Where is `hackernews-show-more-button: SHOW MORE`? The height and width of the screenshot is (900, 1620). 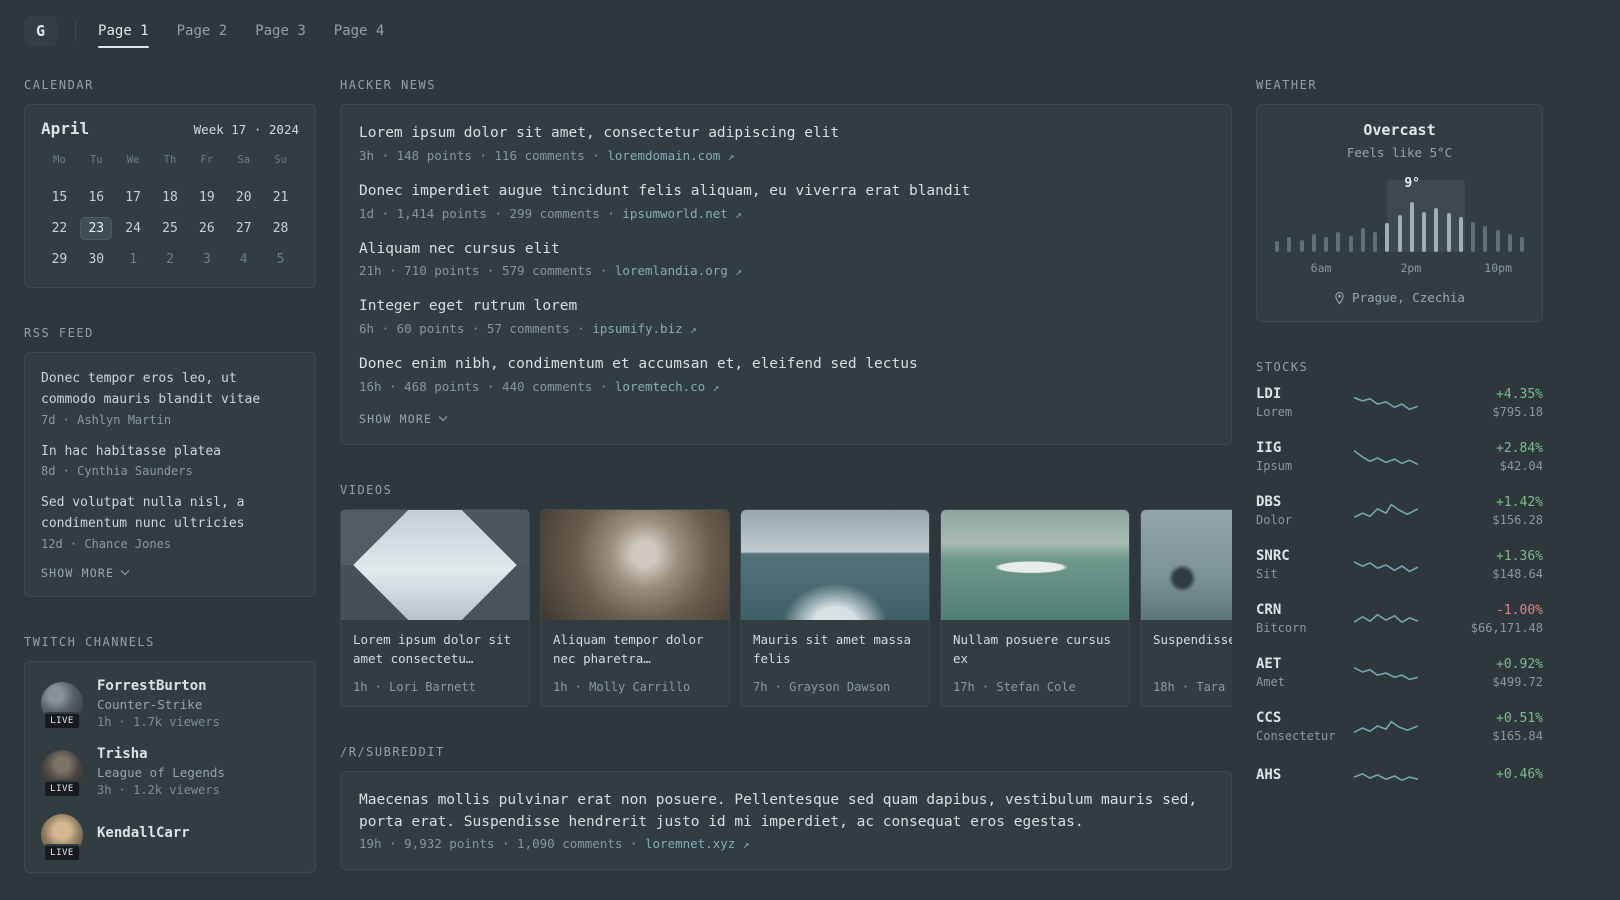
hackernews-show-more-button: SHOW MORE is located at coordinates (786, 419).